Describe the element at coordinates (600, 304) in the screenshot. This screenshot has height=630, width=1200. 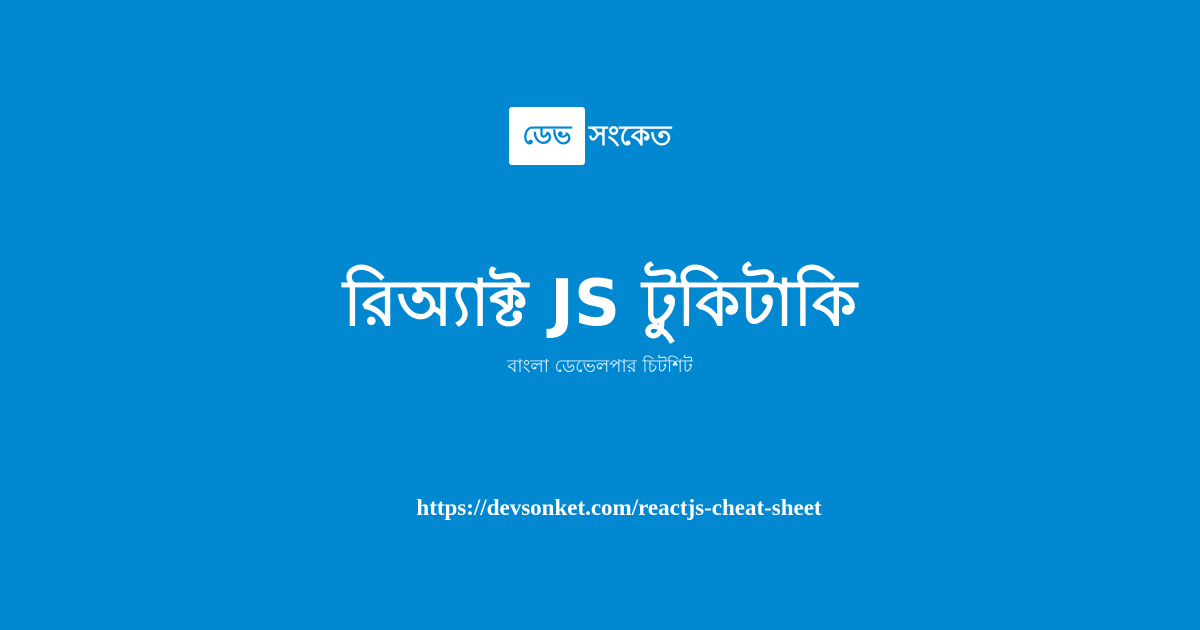
I see `page-title: রিঅ্যাক্ট JS টুকিটাকি` at that location.